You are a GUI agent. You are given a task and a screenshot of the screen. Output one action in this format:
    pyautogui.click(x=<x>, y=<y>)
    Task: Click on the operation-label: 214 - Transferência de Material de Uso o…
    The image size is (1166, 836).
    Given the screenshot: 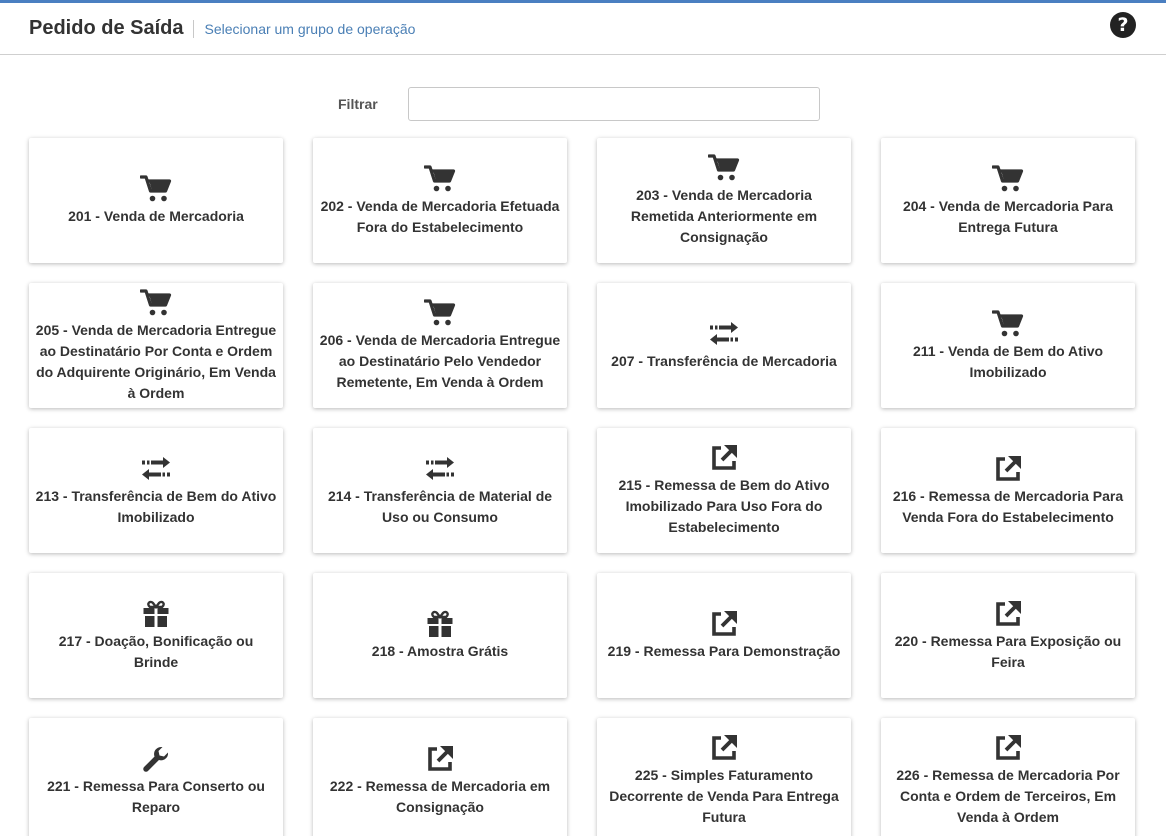 What is the action you would take?
    pyautogui.click(x=440, y=506)
    